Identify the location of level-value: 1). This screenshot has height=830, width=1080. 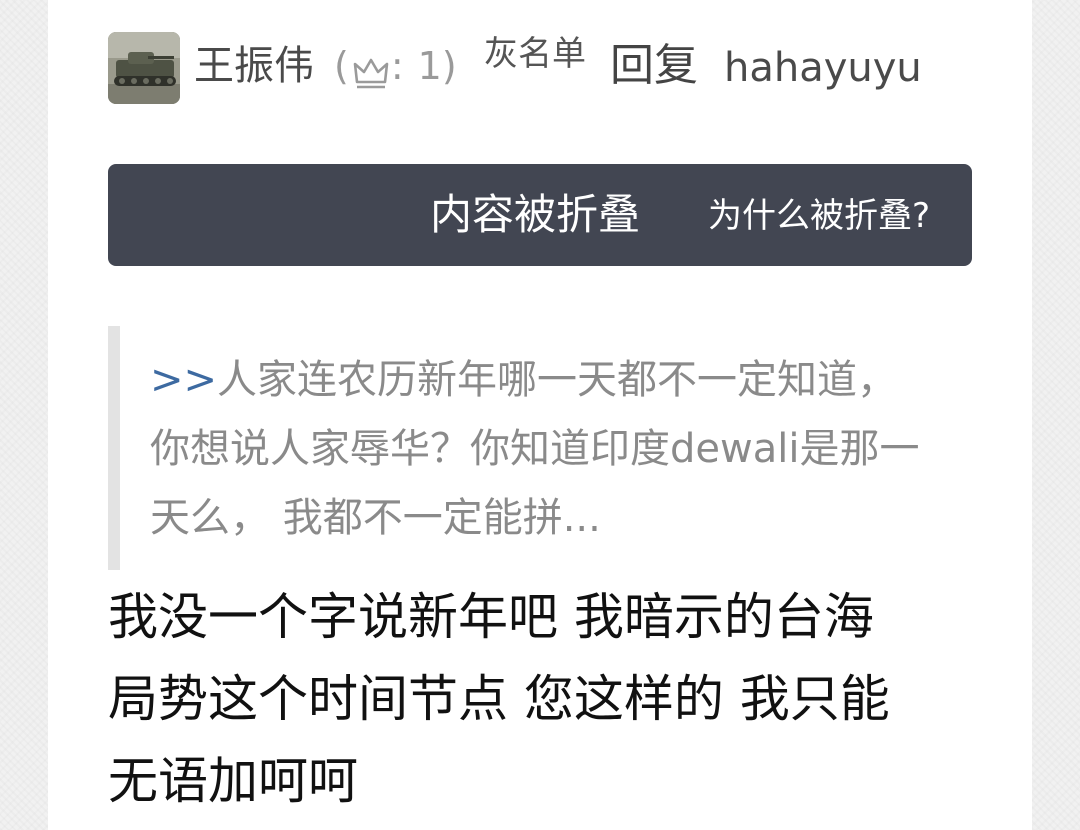
(437, 66).